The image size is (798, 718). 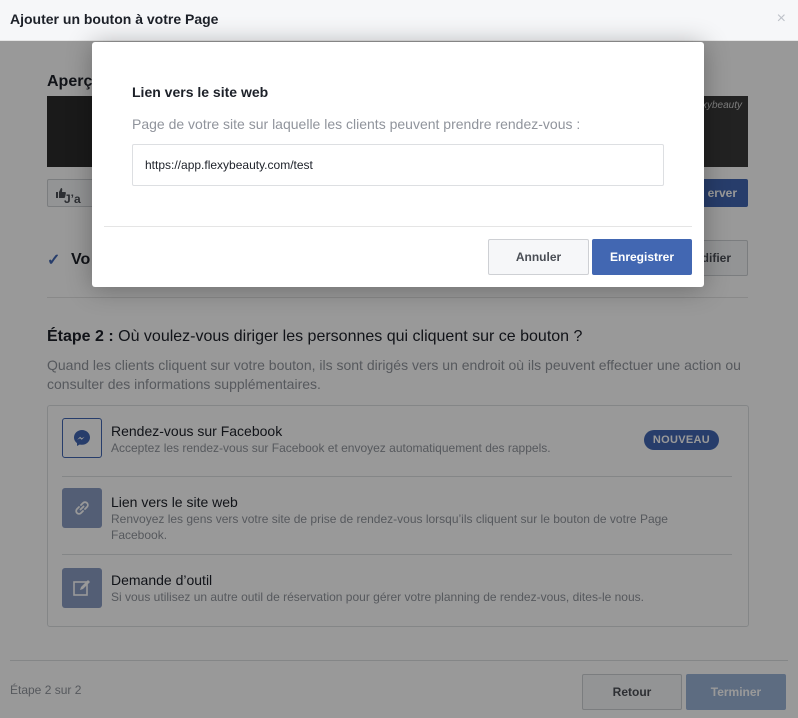 What do you see at coordinates (399, 20) in the screenshot?
I see `dialog-header: Ajouter un bouton à votre Page ×` at bounding box center [399, 20].